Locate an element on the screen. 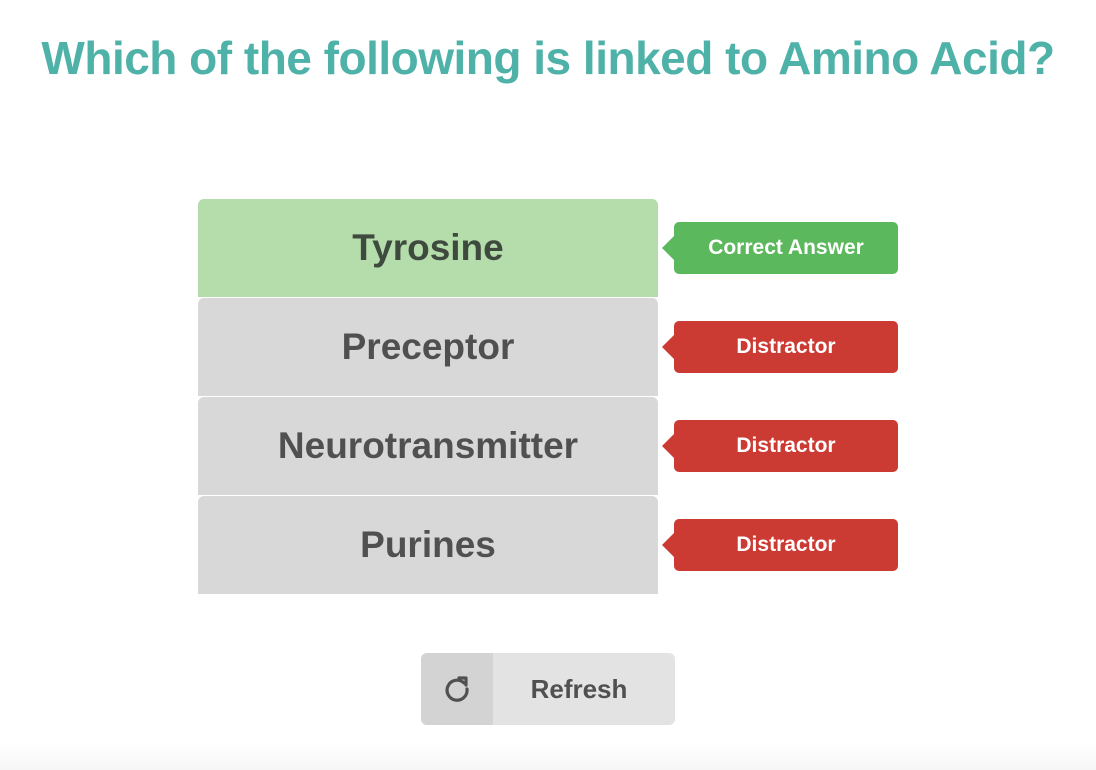 This screenshot has height=770, width=1096. answer-option: Preceptor is located at coordinates (428, 347).